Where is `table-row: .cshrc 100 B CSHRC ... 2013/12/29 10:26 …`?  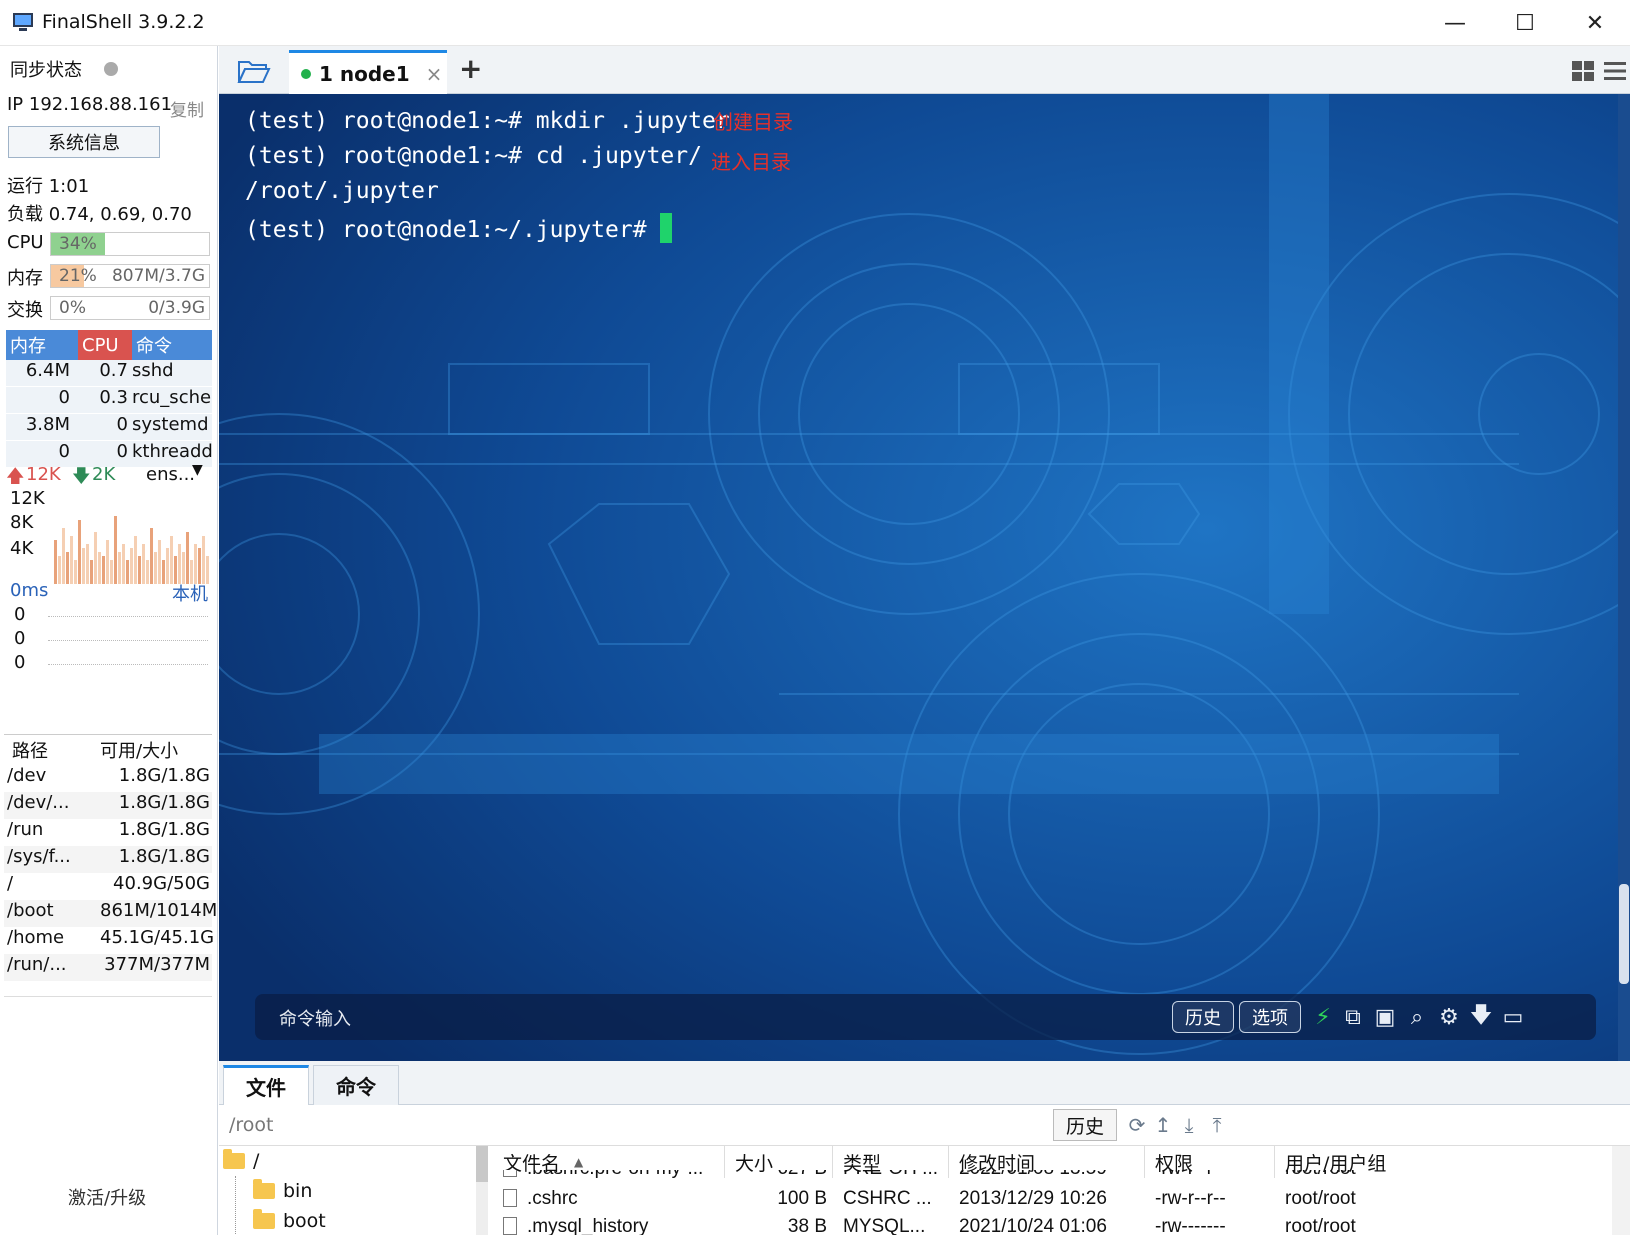
table-row: .cshrc 100 B CSHRC ... 2013/12/29 10:26 … is located at coordinates (959, 1202).